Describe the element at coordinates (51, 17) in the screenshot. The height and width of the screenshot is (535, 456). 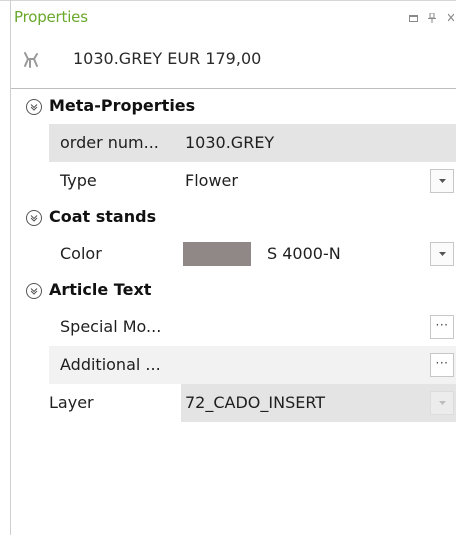
I see `panel-title: Properties` at that location.